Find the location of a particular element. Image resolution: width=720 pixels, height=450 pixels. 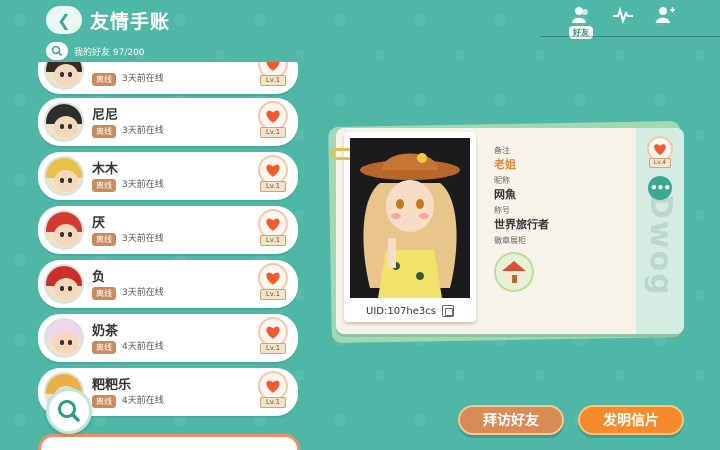

back-button: ❮ is located at coordinates (64, 20).